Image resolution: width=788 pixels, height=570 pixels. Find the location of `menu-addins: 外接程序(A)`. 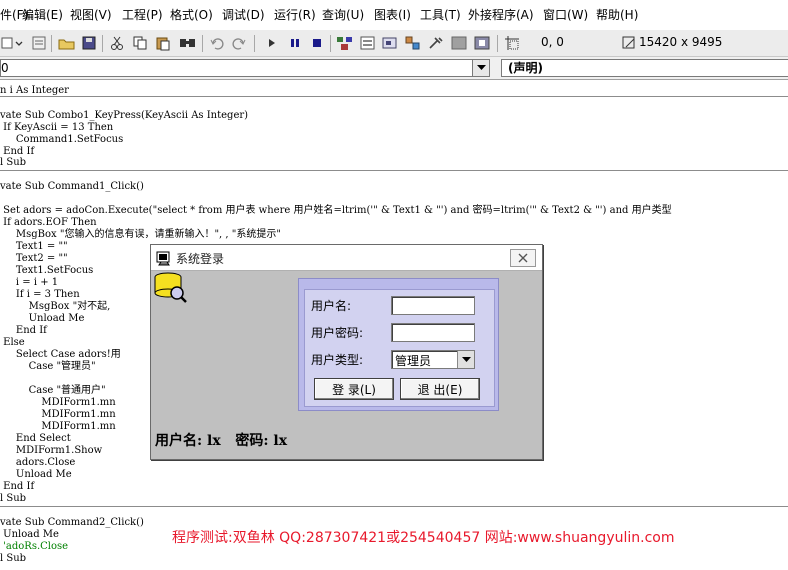

menu-addins: 外接程序(A) is located at coordinates (501, 14).